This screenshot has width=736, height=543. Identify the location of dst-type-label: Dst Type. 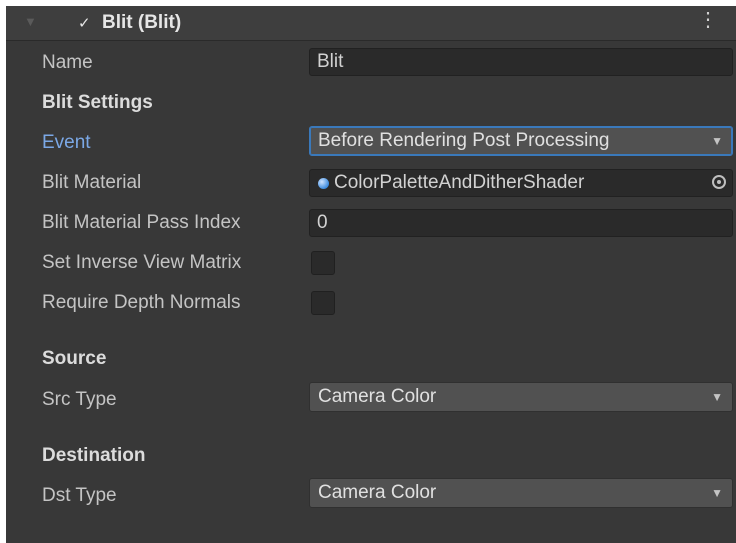
(79, 495).